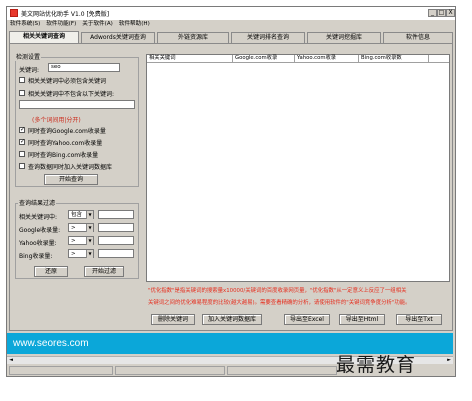  What do you see at coordinates (116, 253) in the screenshot?
I see `filter-input-bing` at bounding box center [116, 253].